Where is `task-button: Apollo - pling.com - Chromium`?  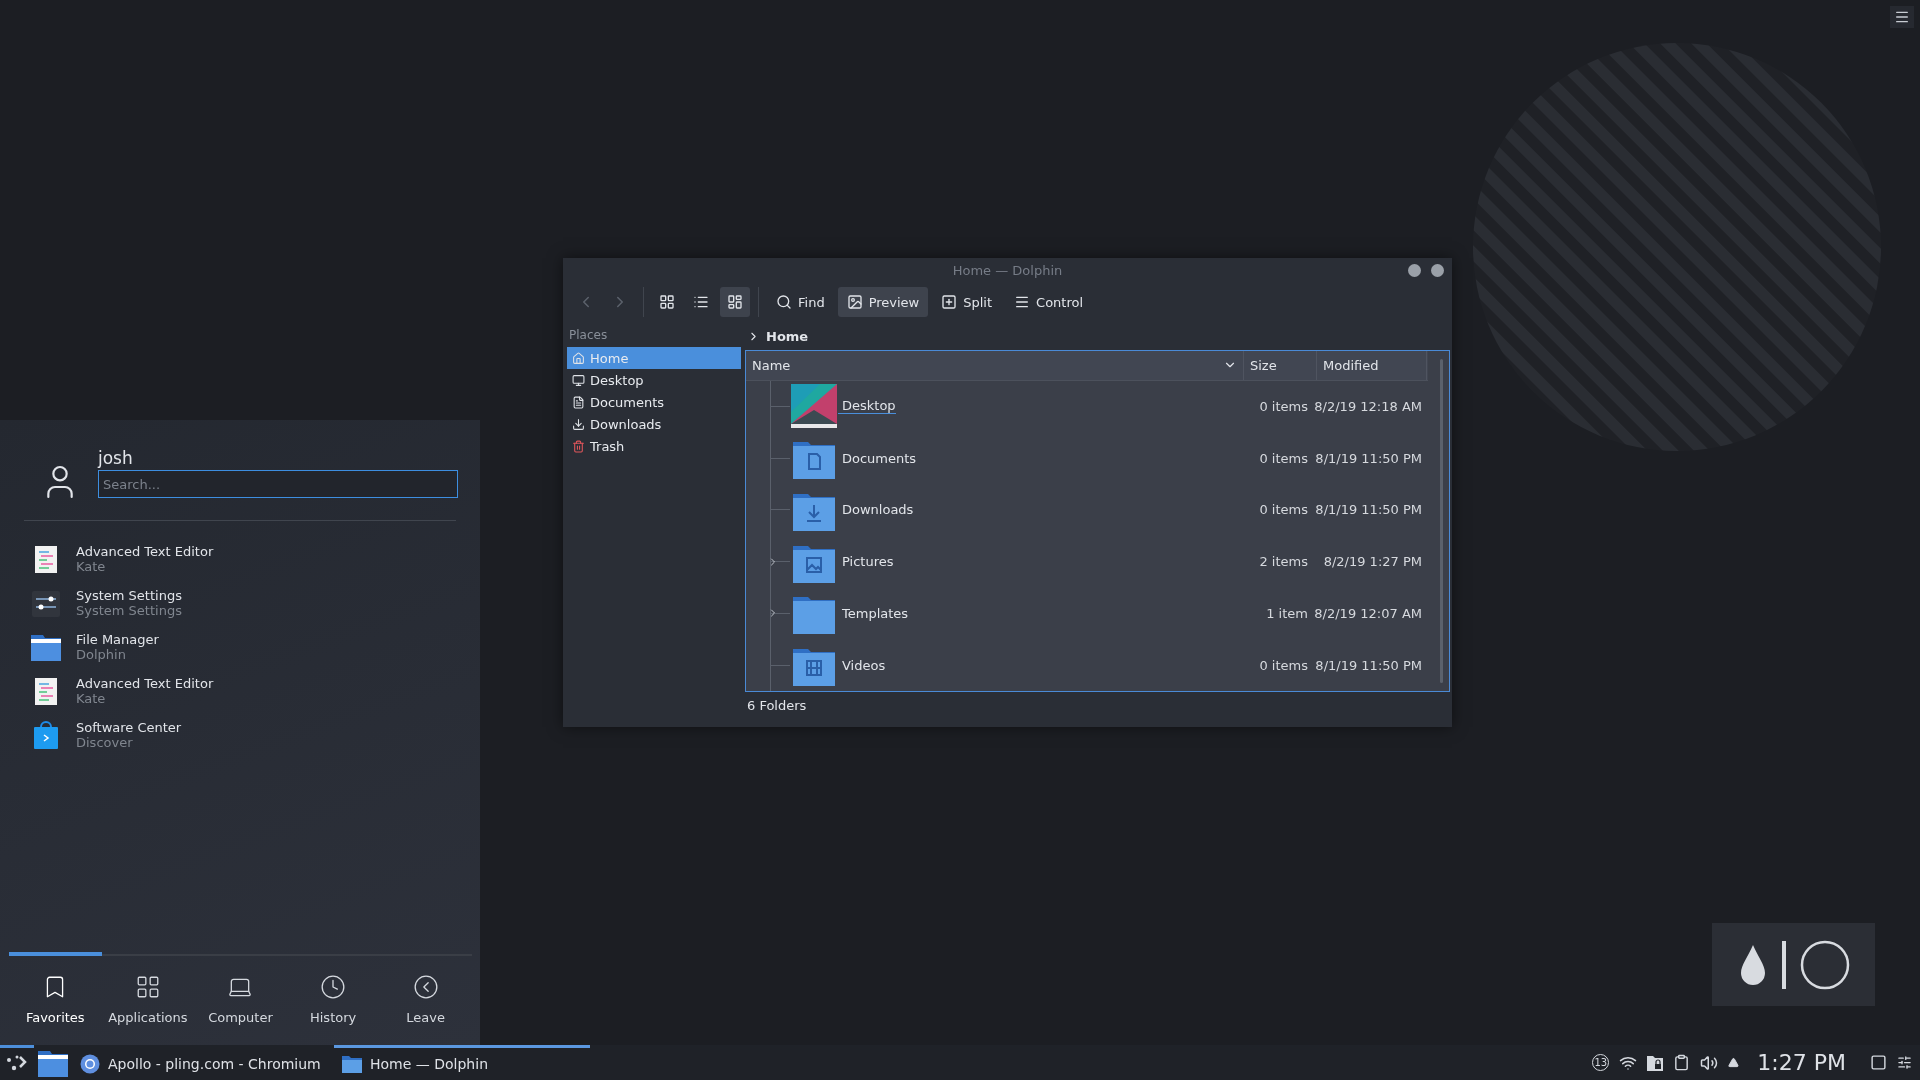 task-button: Apollo - pling.com - Chromium is located at coordinates (203, 1062).